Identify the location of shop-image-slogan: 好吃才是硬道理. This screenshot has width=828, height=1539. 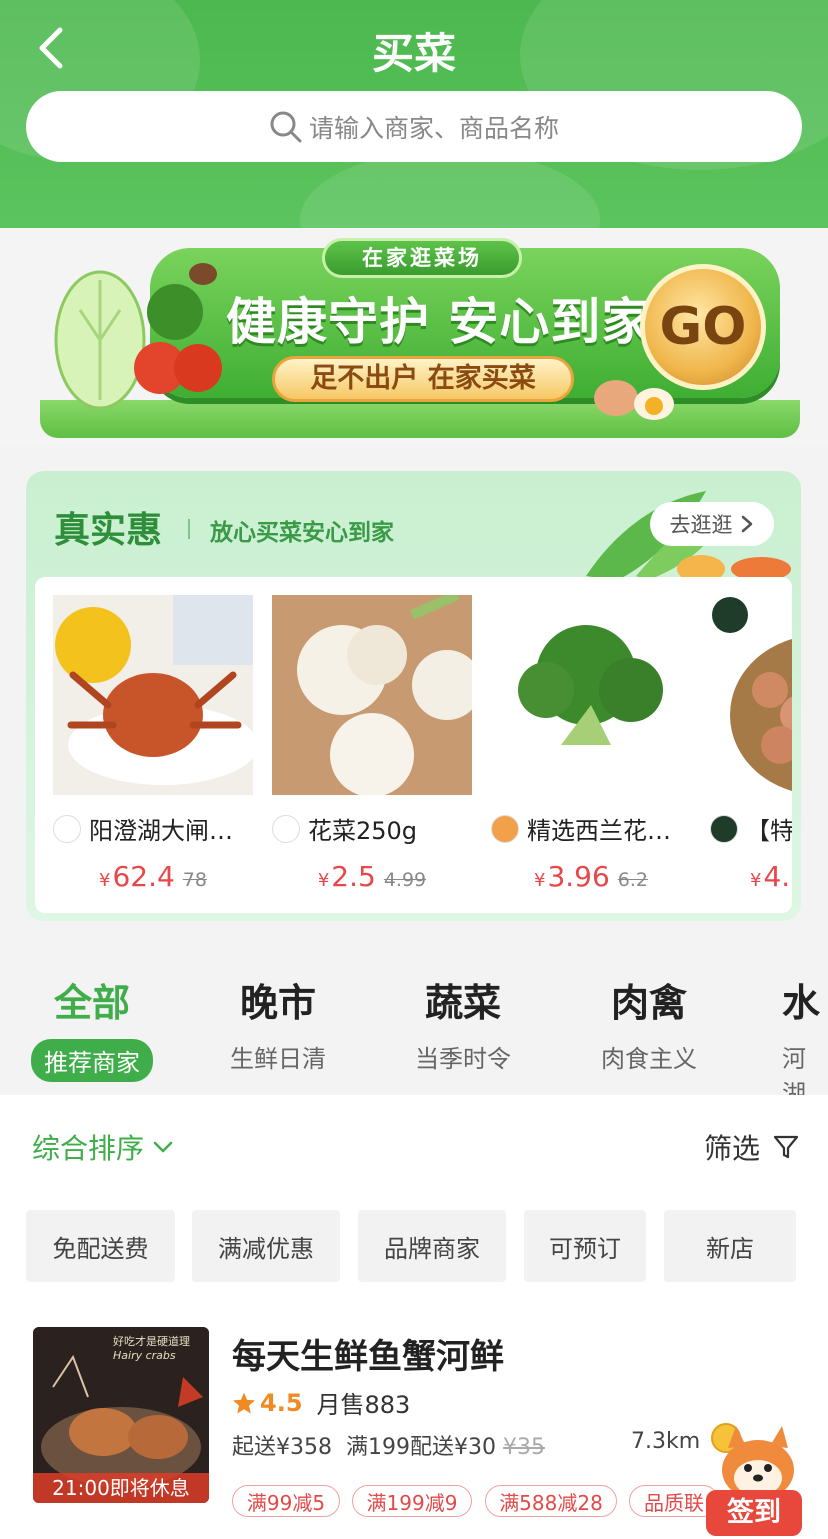
(151, 1341).